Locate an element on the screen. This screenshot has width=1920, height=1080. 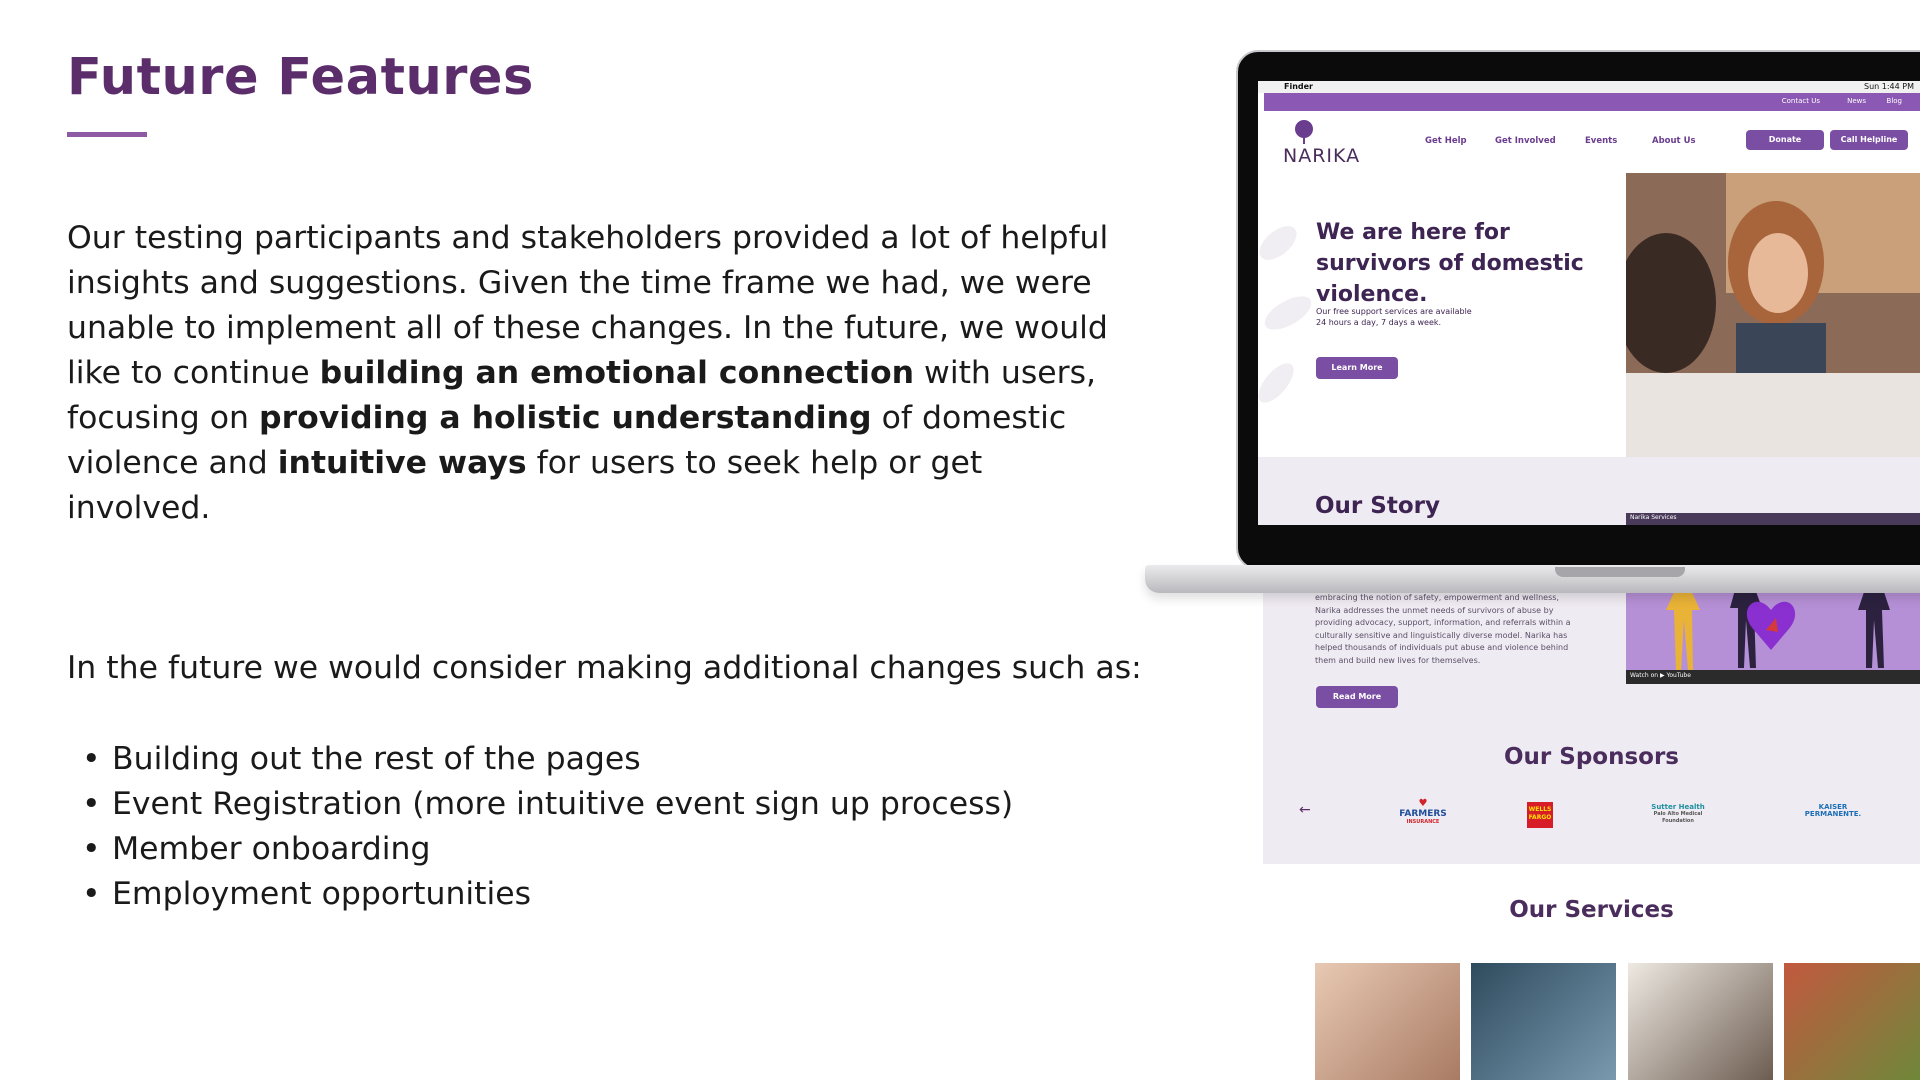
story-section-top: Our Story Narika Services is located at coordinates (1589, 491).